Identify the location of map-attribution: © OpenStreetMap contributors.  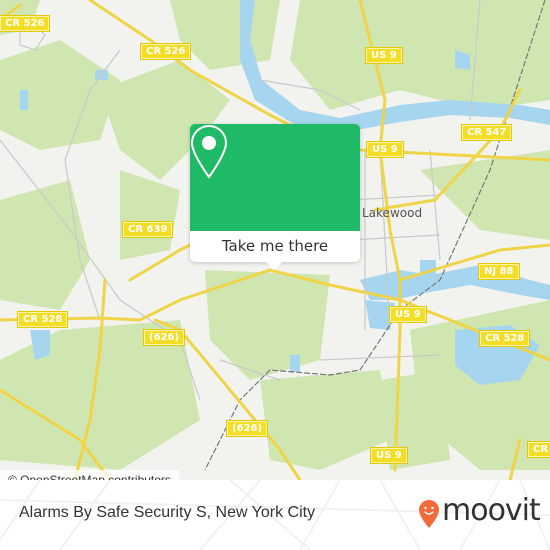
(89, 475).